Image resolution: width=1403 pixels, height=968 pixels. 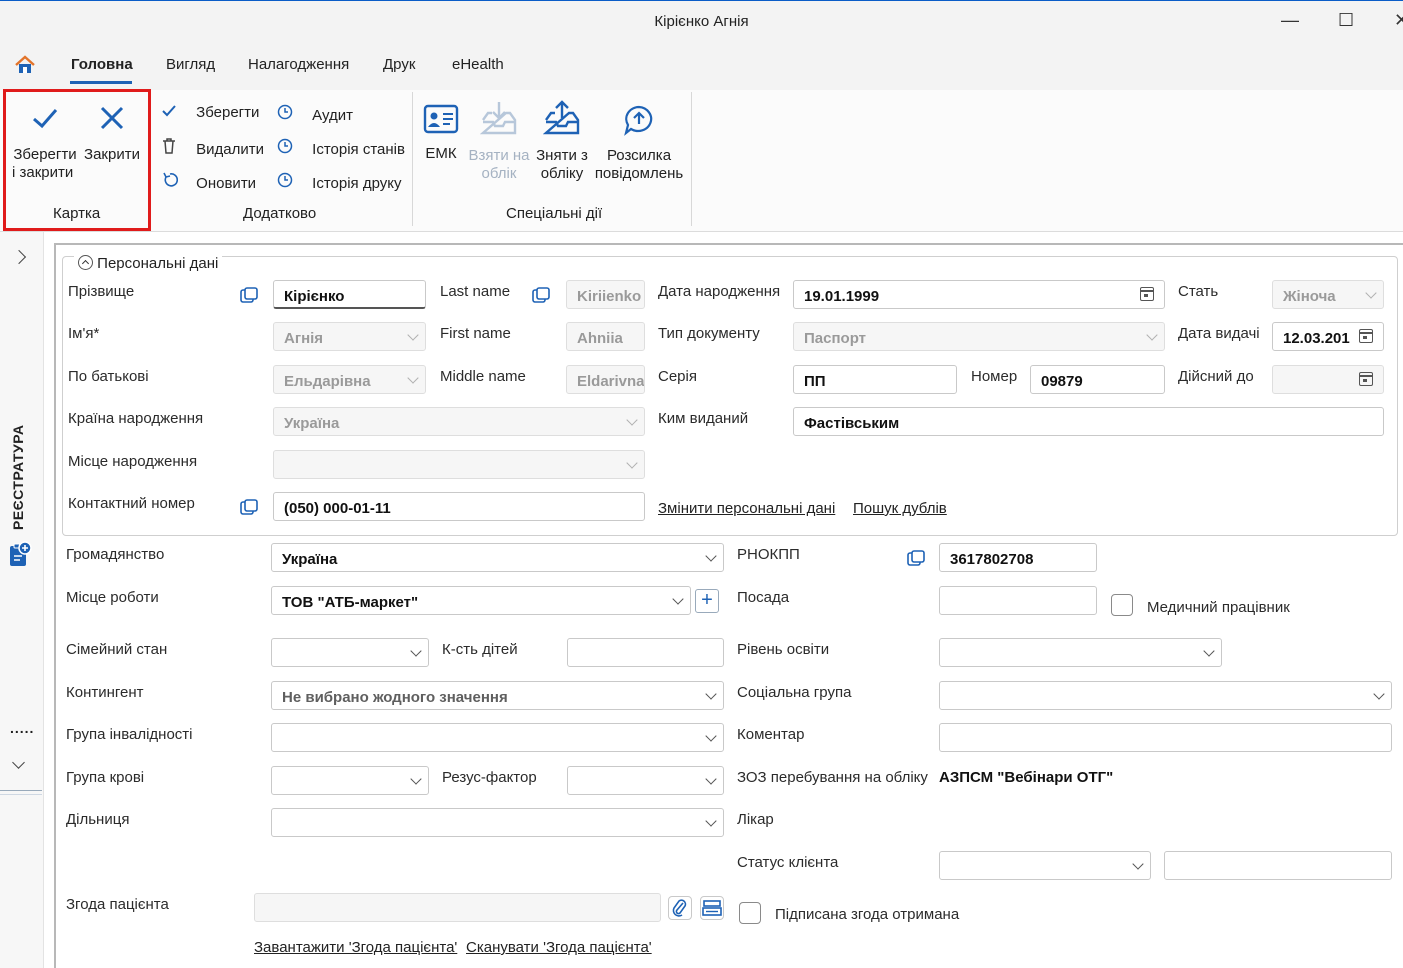 I want to click on zoz-label: ЗОЗ перебування на обліку, so click(x=832, y=777).